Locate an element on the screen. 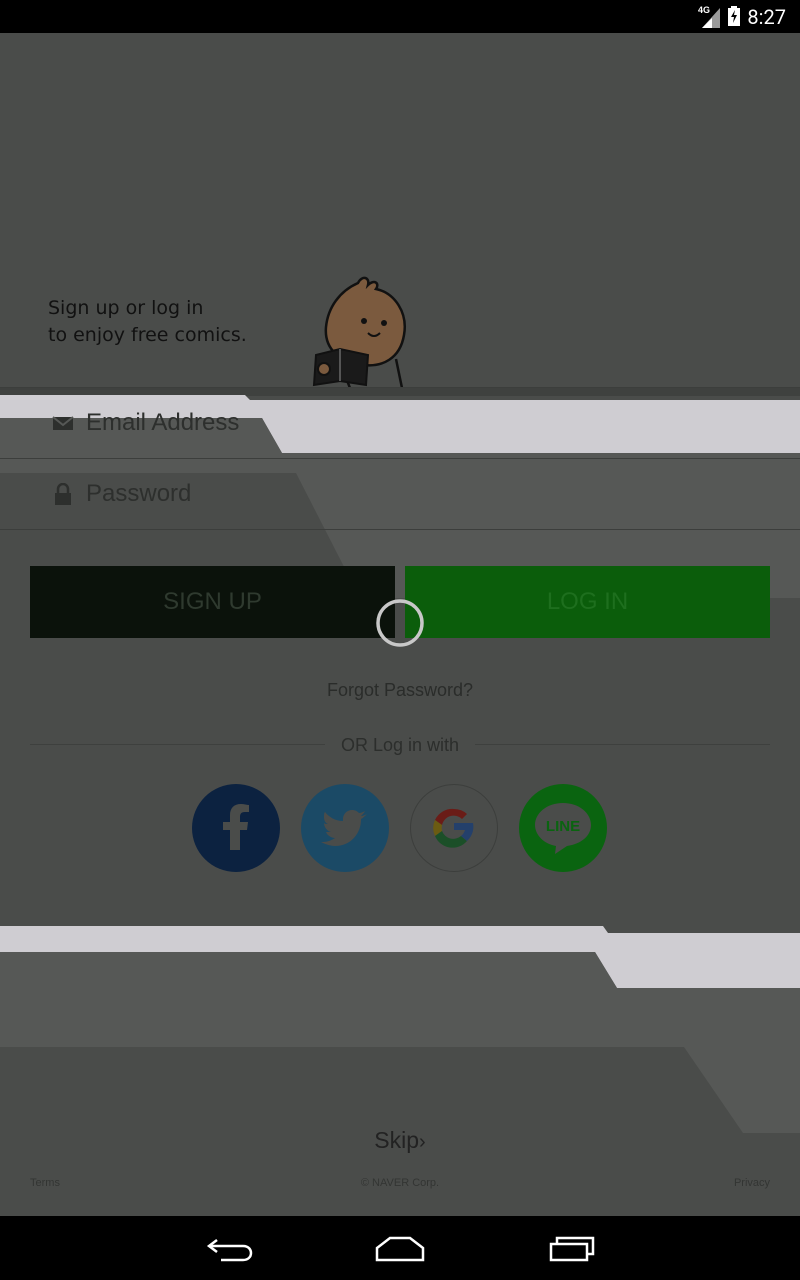  or-login-with-label: OR Log in with is located at coordinates (400, 745).